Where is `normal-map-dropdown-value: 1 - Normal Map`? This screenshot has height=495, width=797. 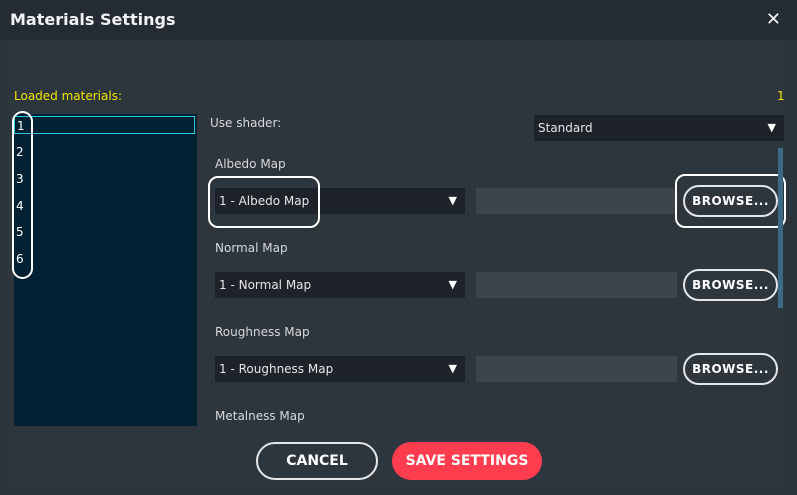
normal-map-dropdown-value: 1 - Normal Map is located at coordinates (265, 285).